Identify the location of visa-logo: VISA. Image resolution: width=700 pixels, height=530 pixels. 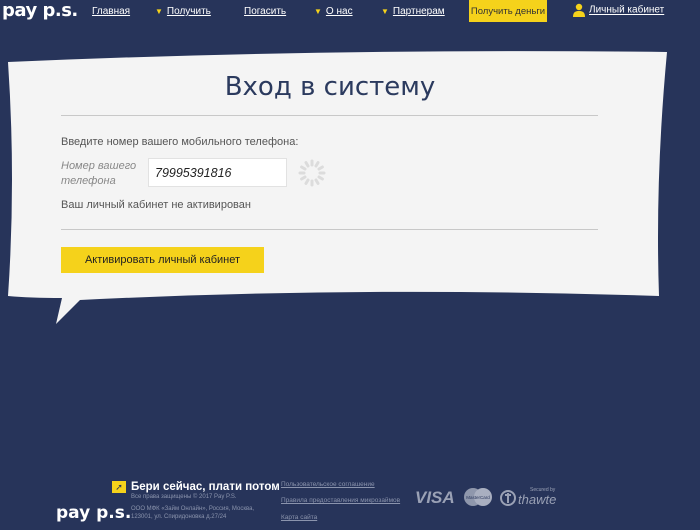
(435, 497).